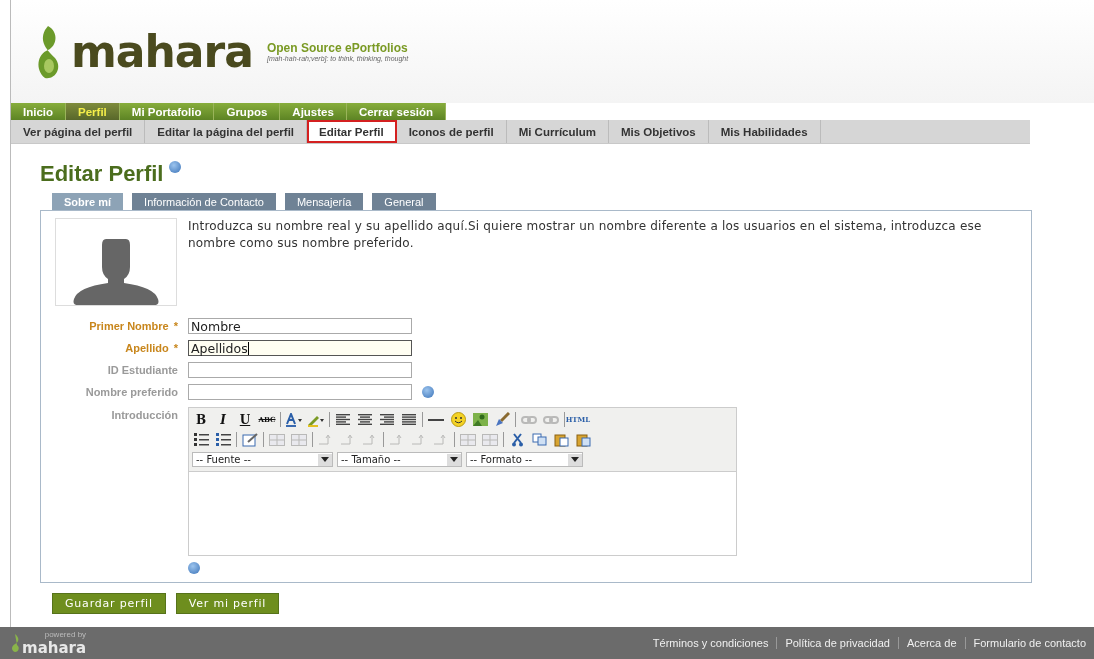 The width and height of the screenshot is (1094, 659). What do you see at coordinates (557, 131) in the screenshot?
I see `sub-nav-tab: Mi Currículum` at bounding box center [557, 131].